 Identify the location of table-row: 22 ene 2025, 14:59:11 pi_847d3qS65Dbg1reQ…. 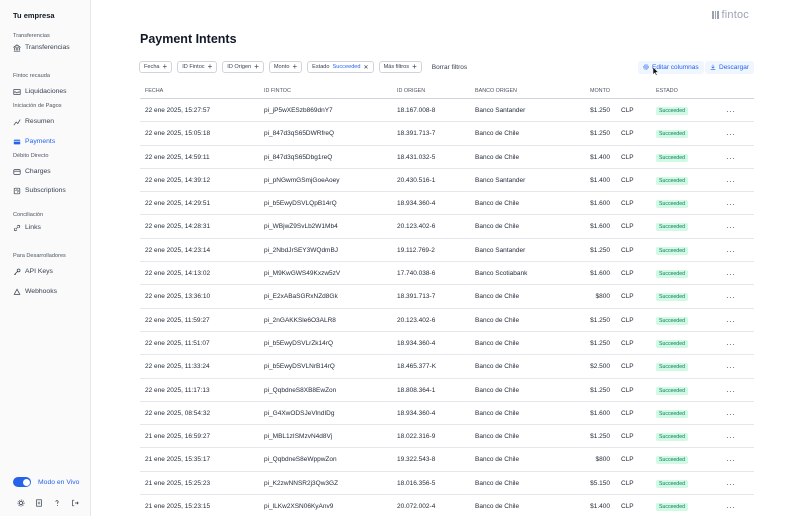
(447, 157).